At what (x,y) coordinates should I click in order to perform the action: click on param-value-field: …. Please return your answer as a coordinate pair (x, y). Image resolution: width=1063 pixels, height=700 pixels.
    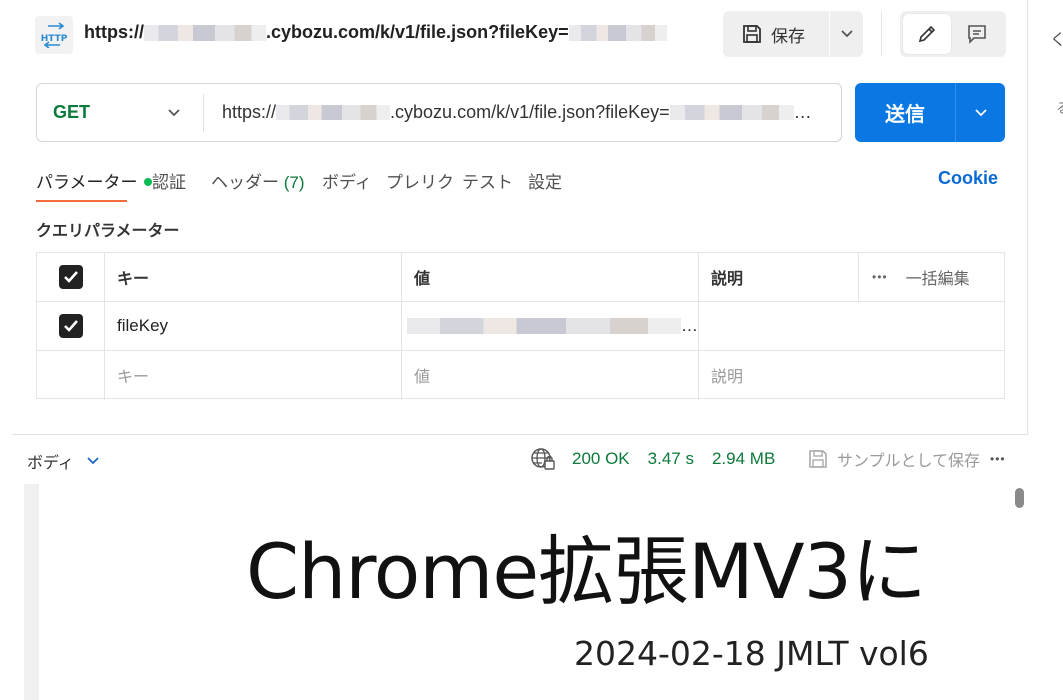
    Looking at the image, I should click on (549, 326).